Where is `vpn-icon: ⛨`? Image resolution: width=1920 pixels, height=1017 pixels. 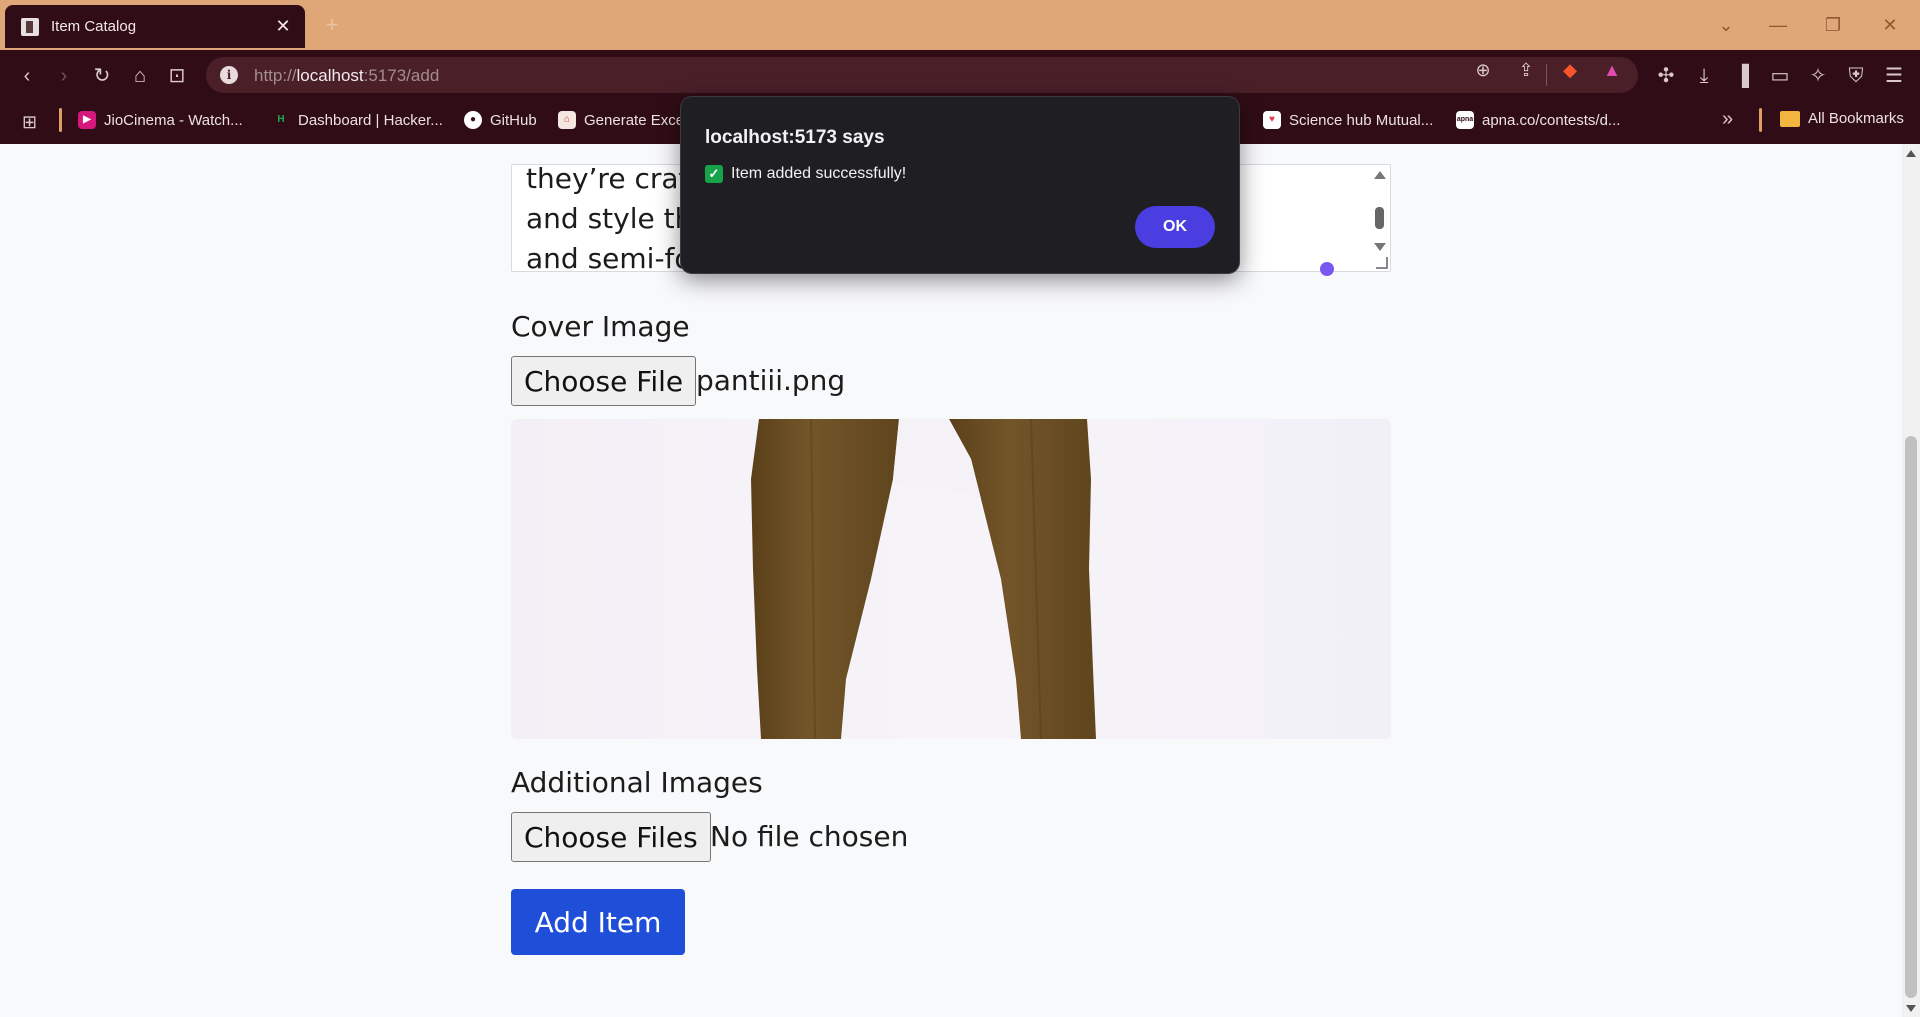 vpn-icon: ⛨ is located at coordinates (1856, 76).